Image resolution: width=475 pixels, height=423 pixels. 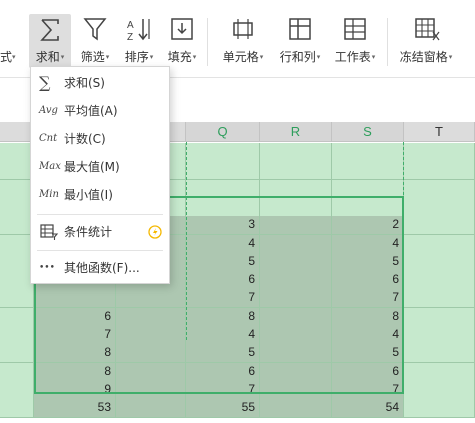 What do you see at coordinates (439, 132) in the screenshot?
I see `column-header-t: T` at bounding box center [439, 132].